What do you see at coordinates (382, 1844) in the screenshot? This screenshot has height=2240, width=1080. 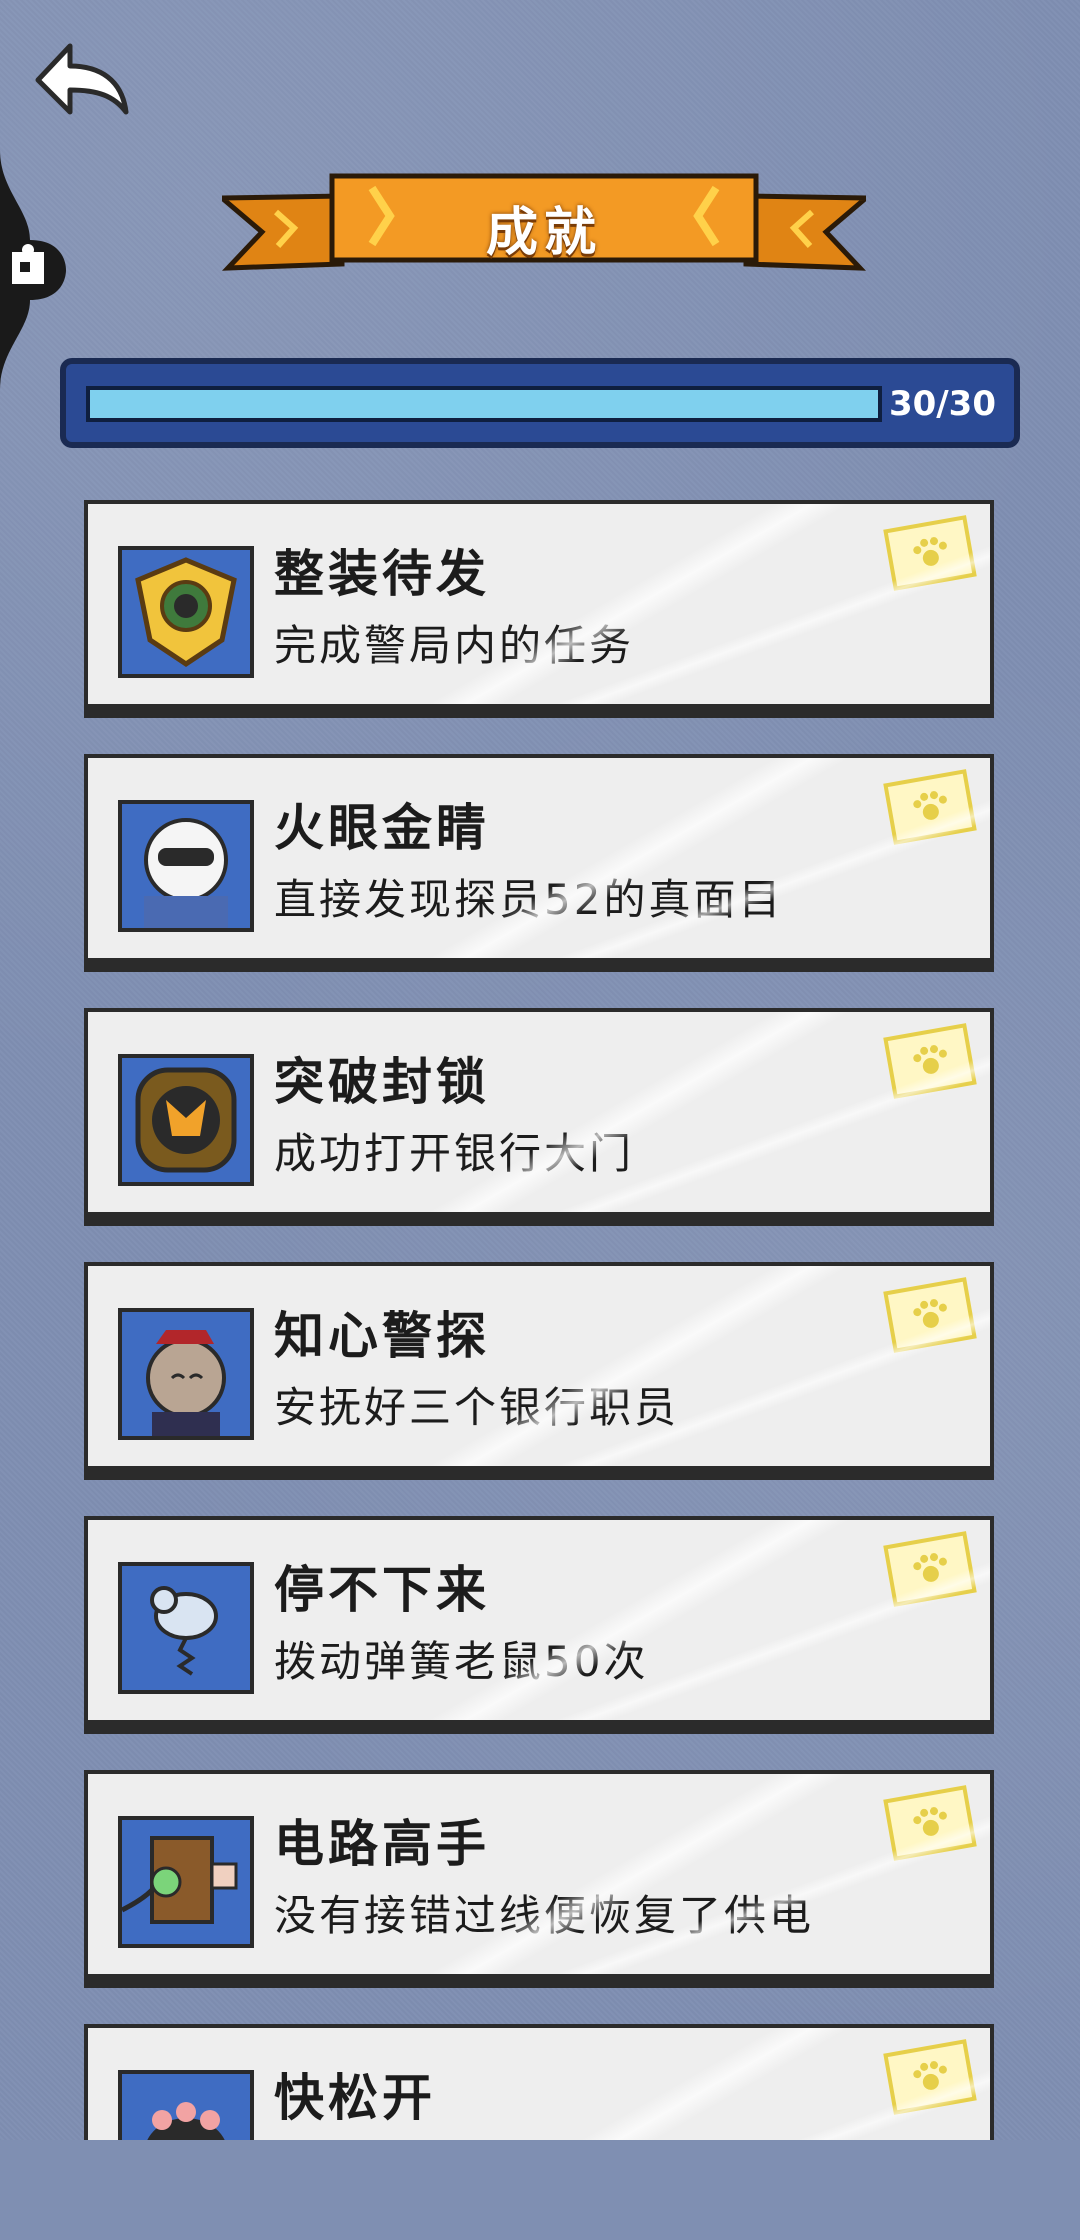 I see `achievement-title: 电路高手` at bounding box center [382, 1844].